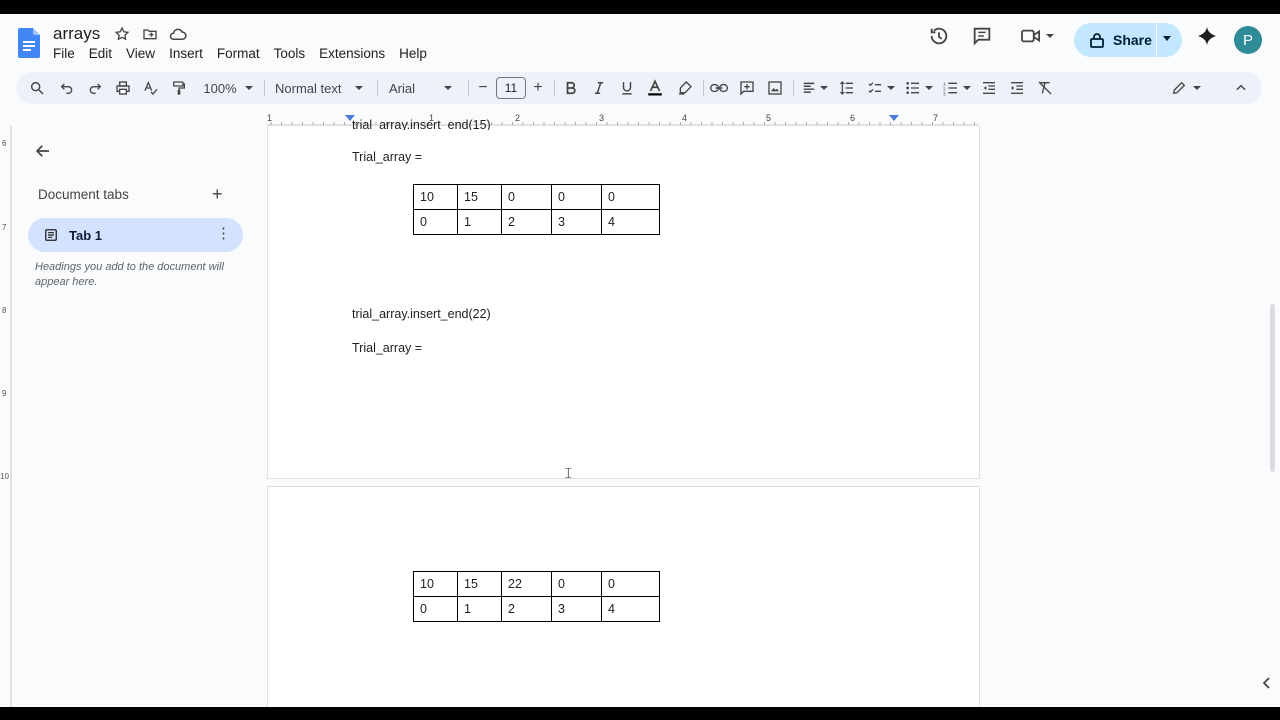 The height and width of the screenshot is (720, 1280). I want to click on share-button: Share, so click(1128, 40).